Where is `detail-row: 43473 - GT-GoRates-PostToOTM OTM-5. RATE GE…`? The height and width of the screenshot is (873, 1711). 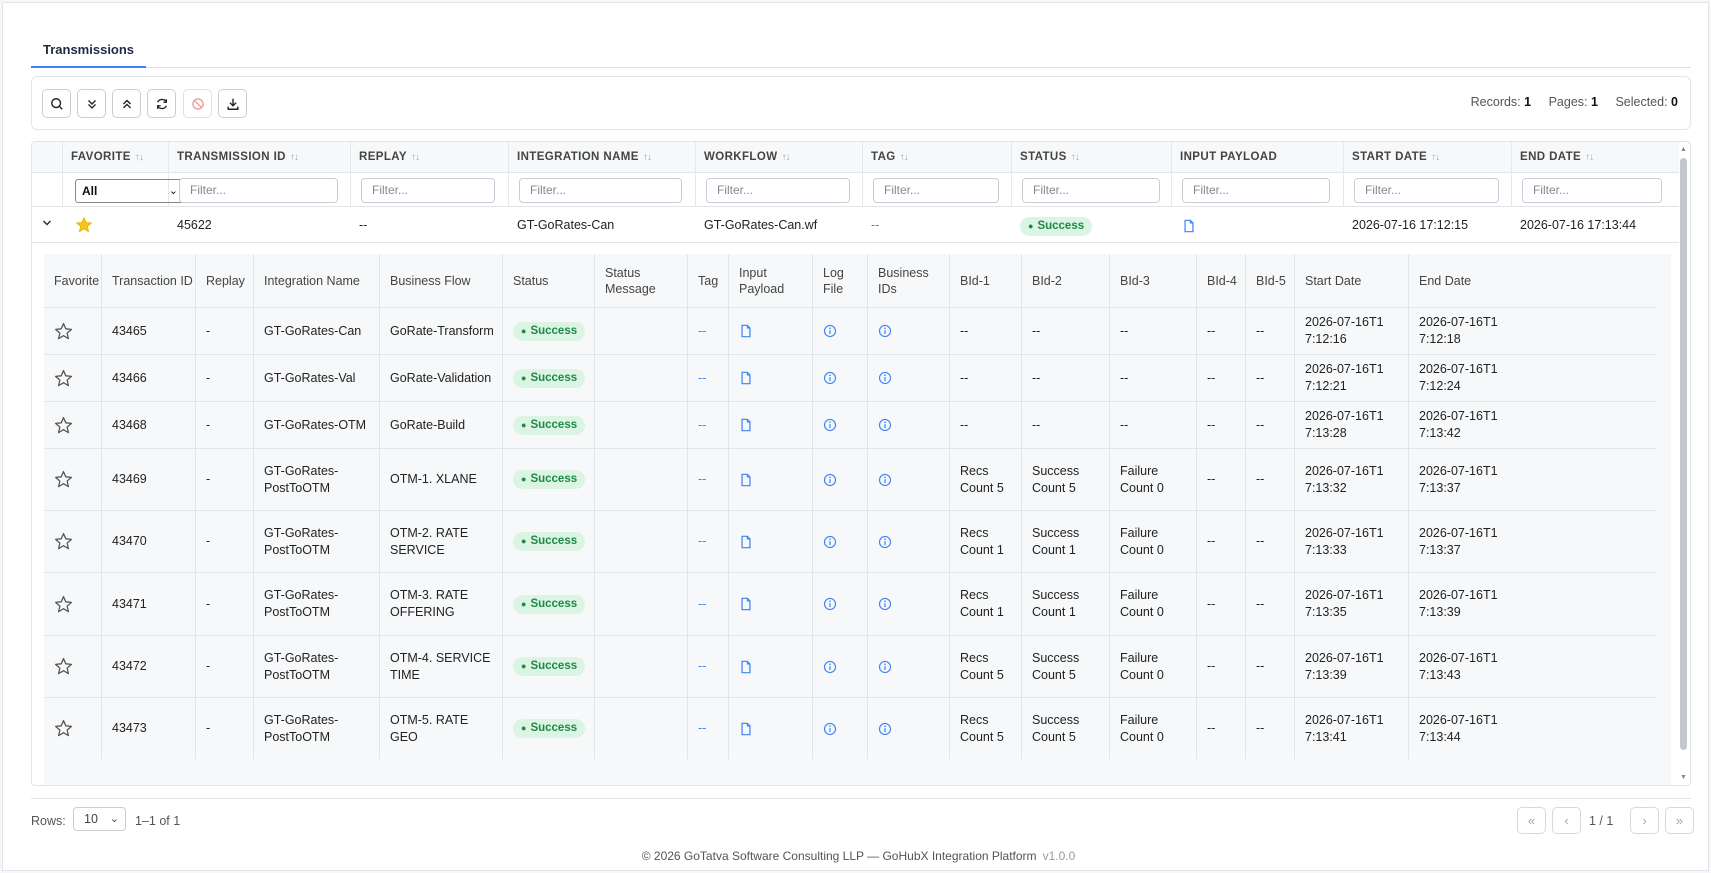 detail-row: 43473 - GT-GoRates-PostToOTM OTM-5. RATE GE… is located at coordinates (850, 728).